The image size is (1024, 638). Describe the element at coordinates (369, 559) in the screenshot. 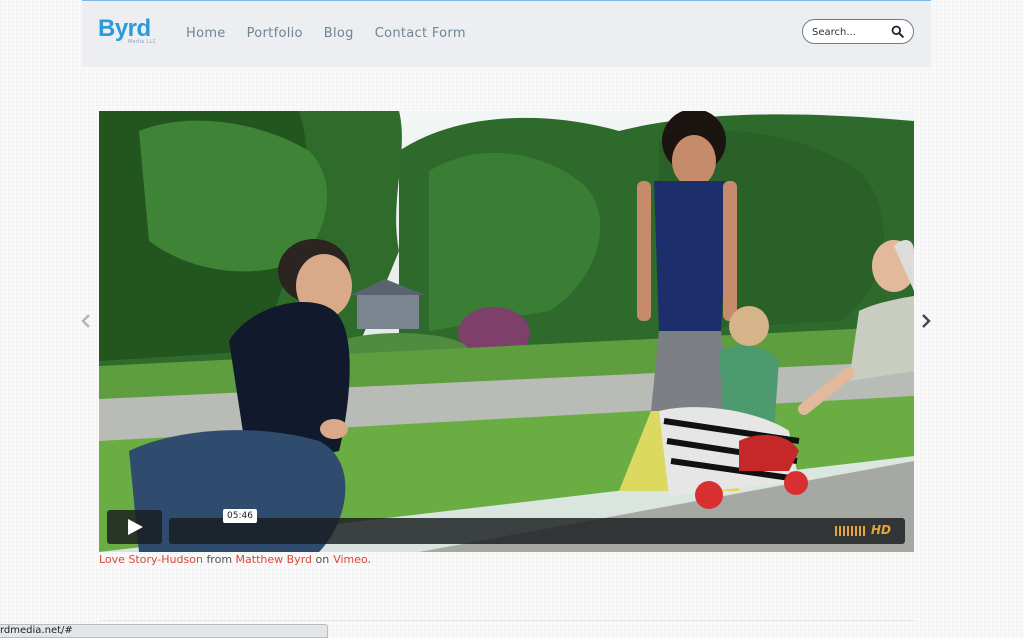

I see `caption-period: .` at that location.